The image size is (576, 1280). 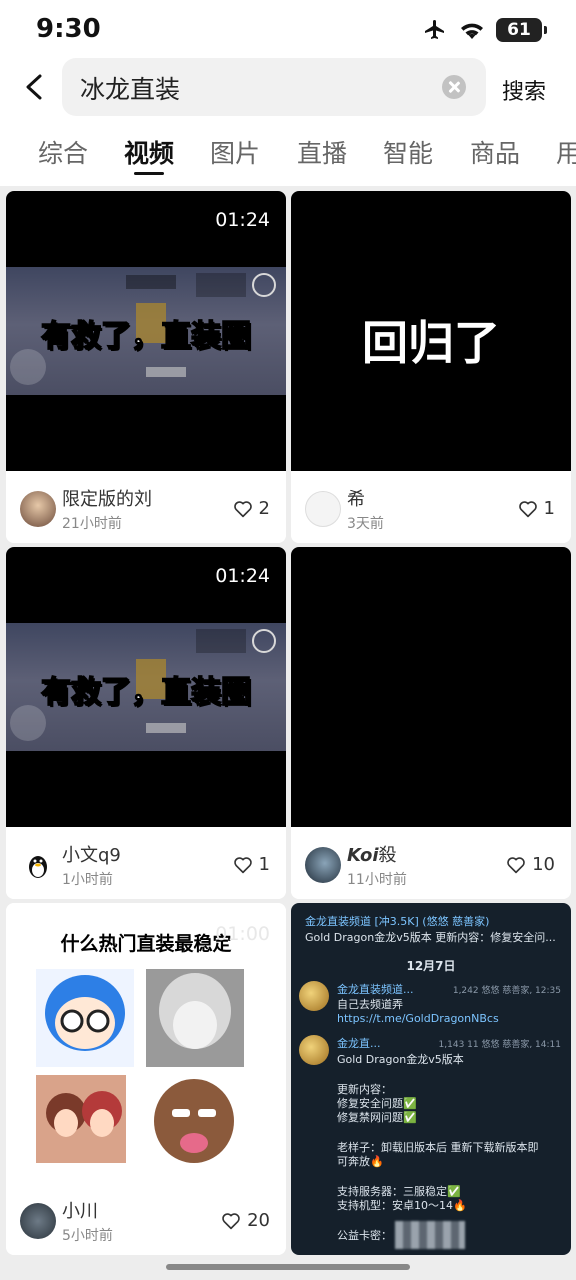 I want to click on status-icons: 61, so click(x=484, y=30).